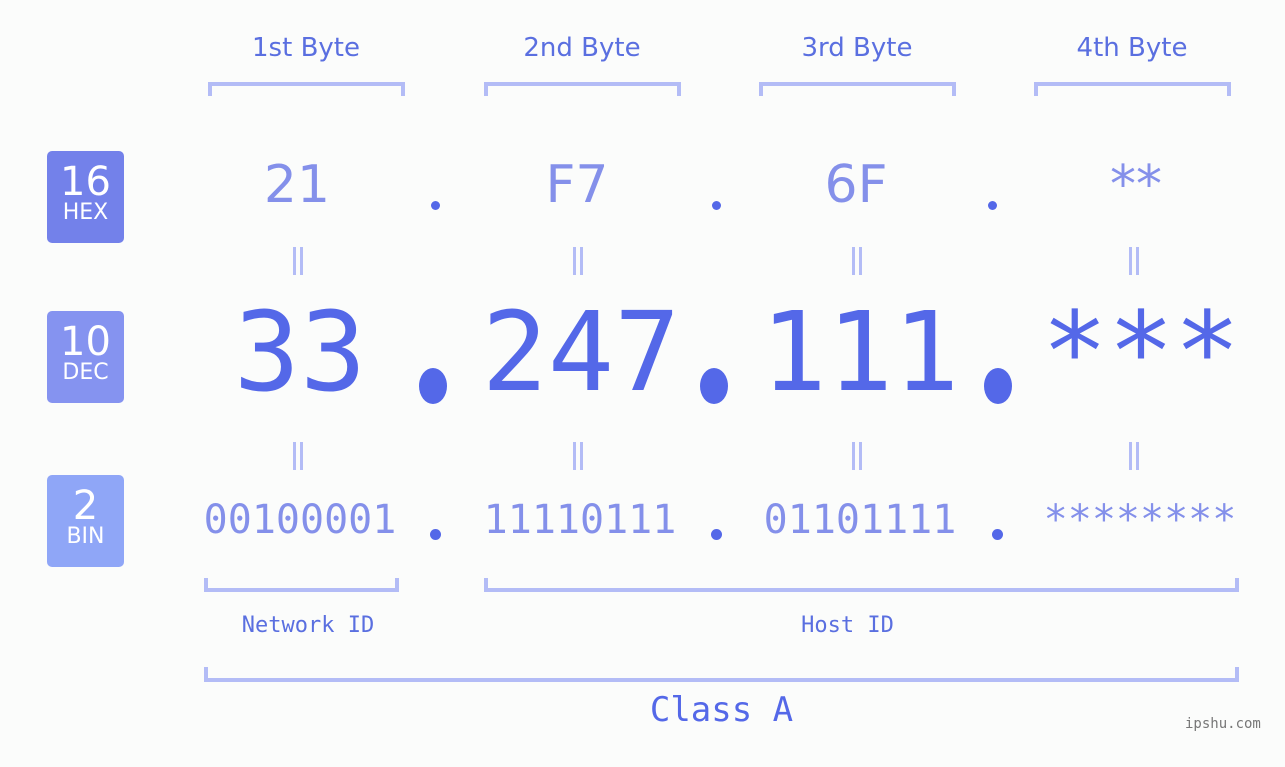 This screenshot has height=767, width=1285. Describe the element at coordinates (306, 48) in the screenshot. I see `byte-header-1: 1st Byte` at that location.